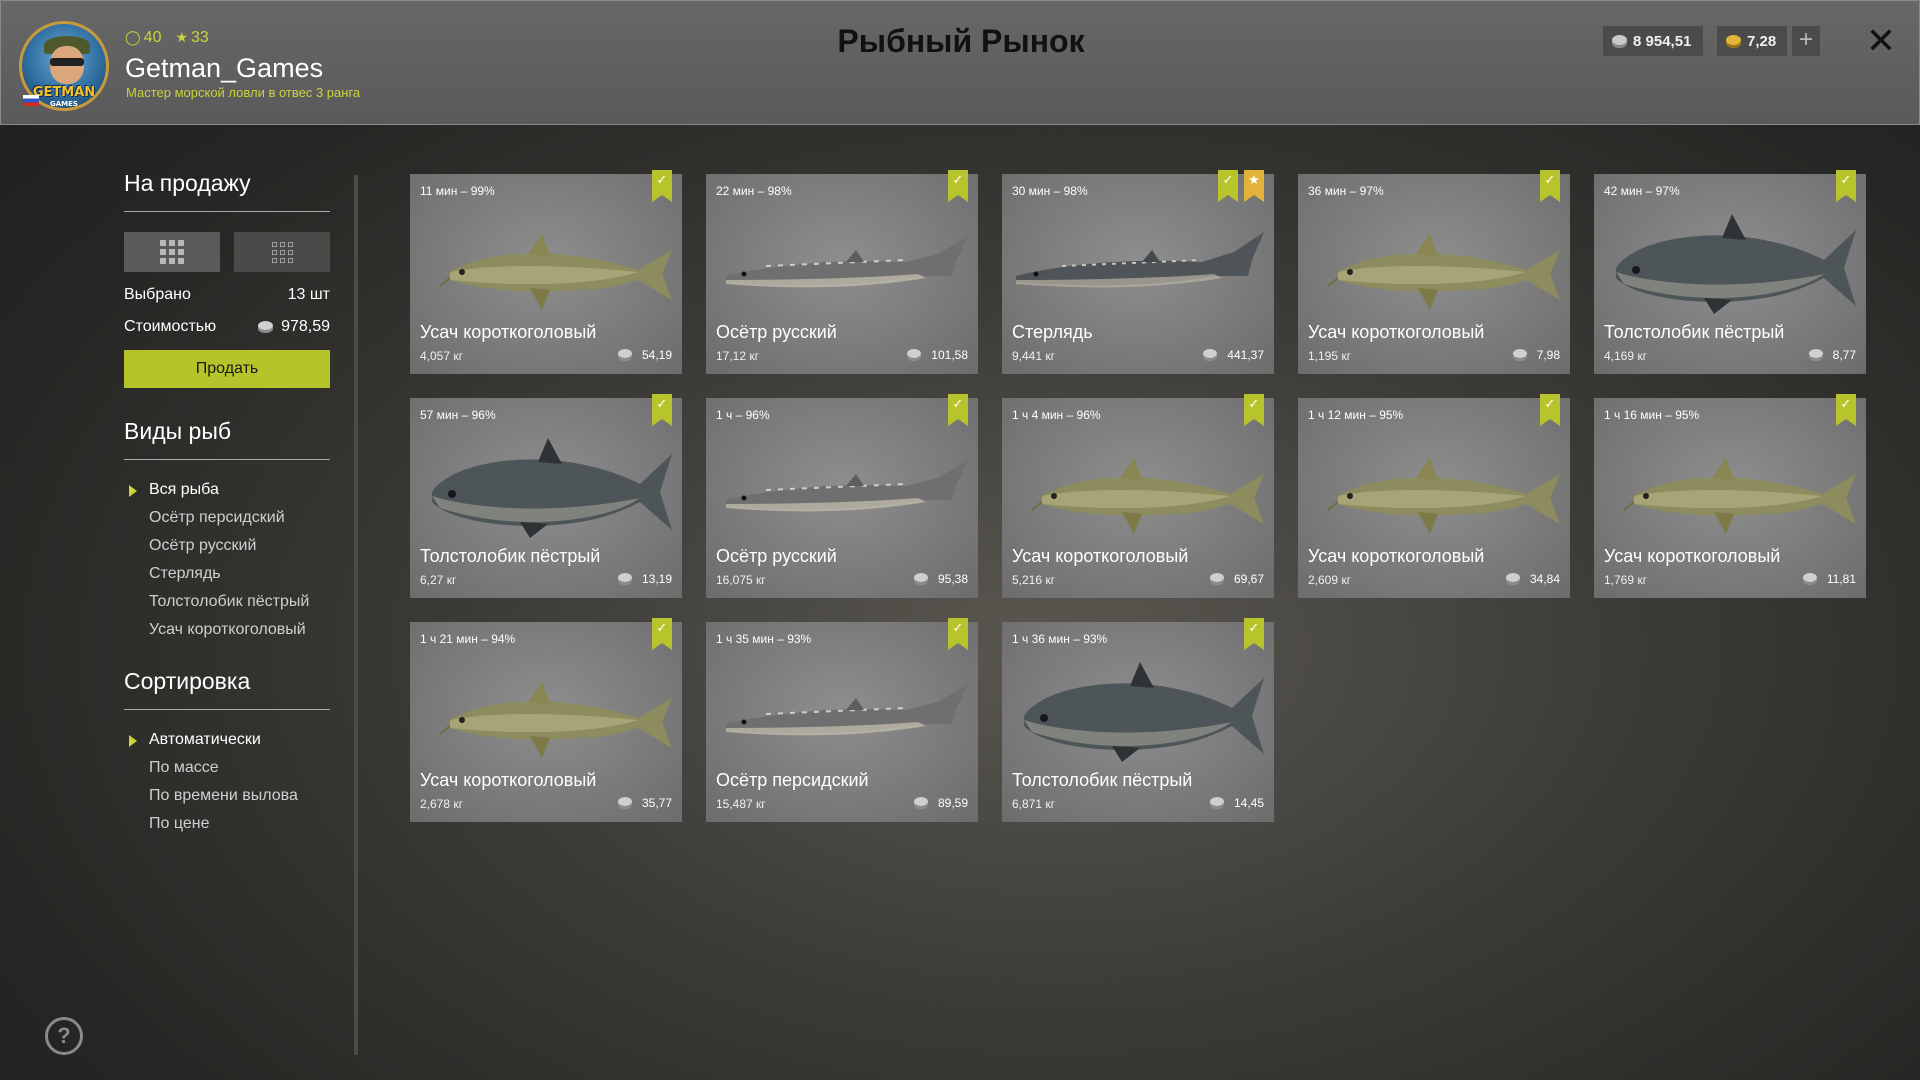 The width and height of the screenshot is (1920, 1080). I want to click on price-value: 11,81, so click(1841, 579).